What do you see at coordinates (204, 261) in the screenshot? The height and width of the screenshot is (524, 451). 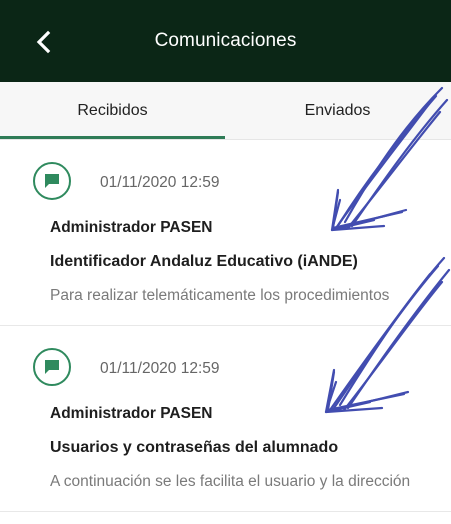 I see `message-subject: Identificador Andaluz Educativo (iANDE)` at bounding box center [204, 261].